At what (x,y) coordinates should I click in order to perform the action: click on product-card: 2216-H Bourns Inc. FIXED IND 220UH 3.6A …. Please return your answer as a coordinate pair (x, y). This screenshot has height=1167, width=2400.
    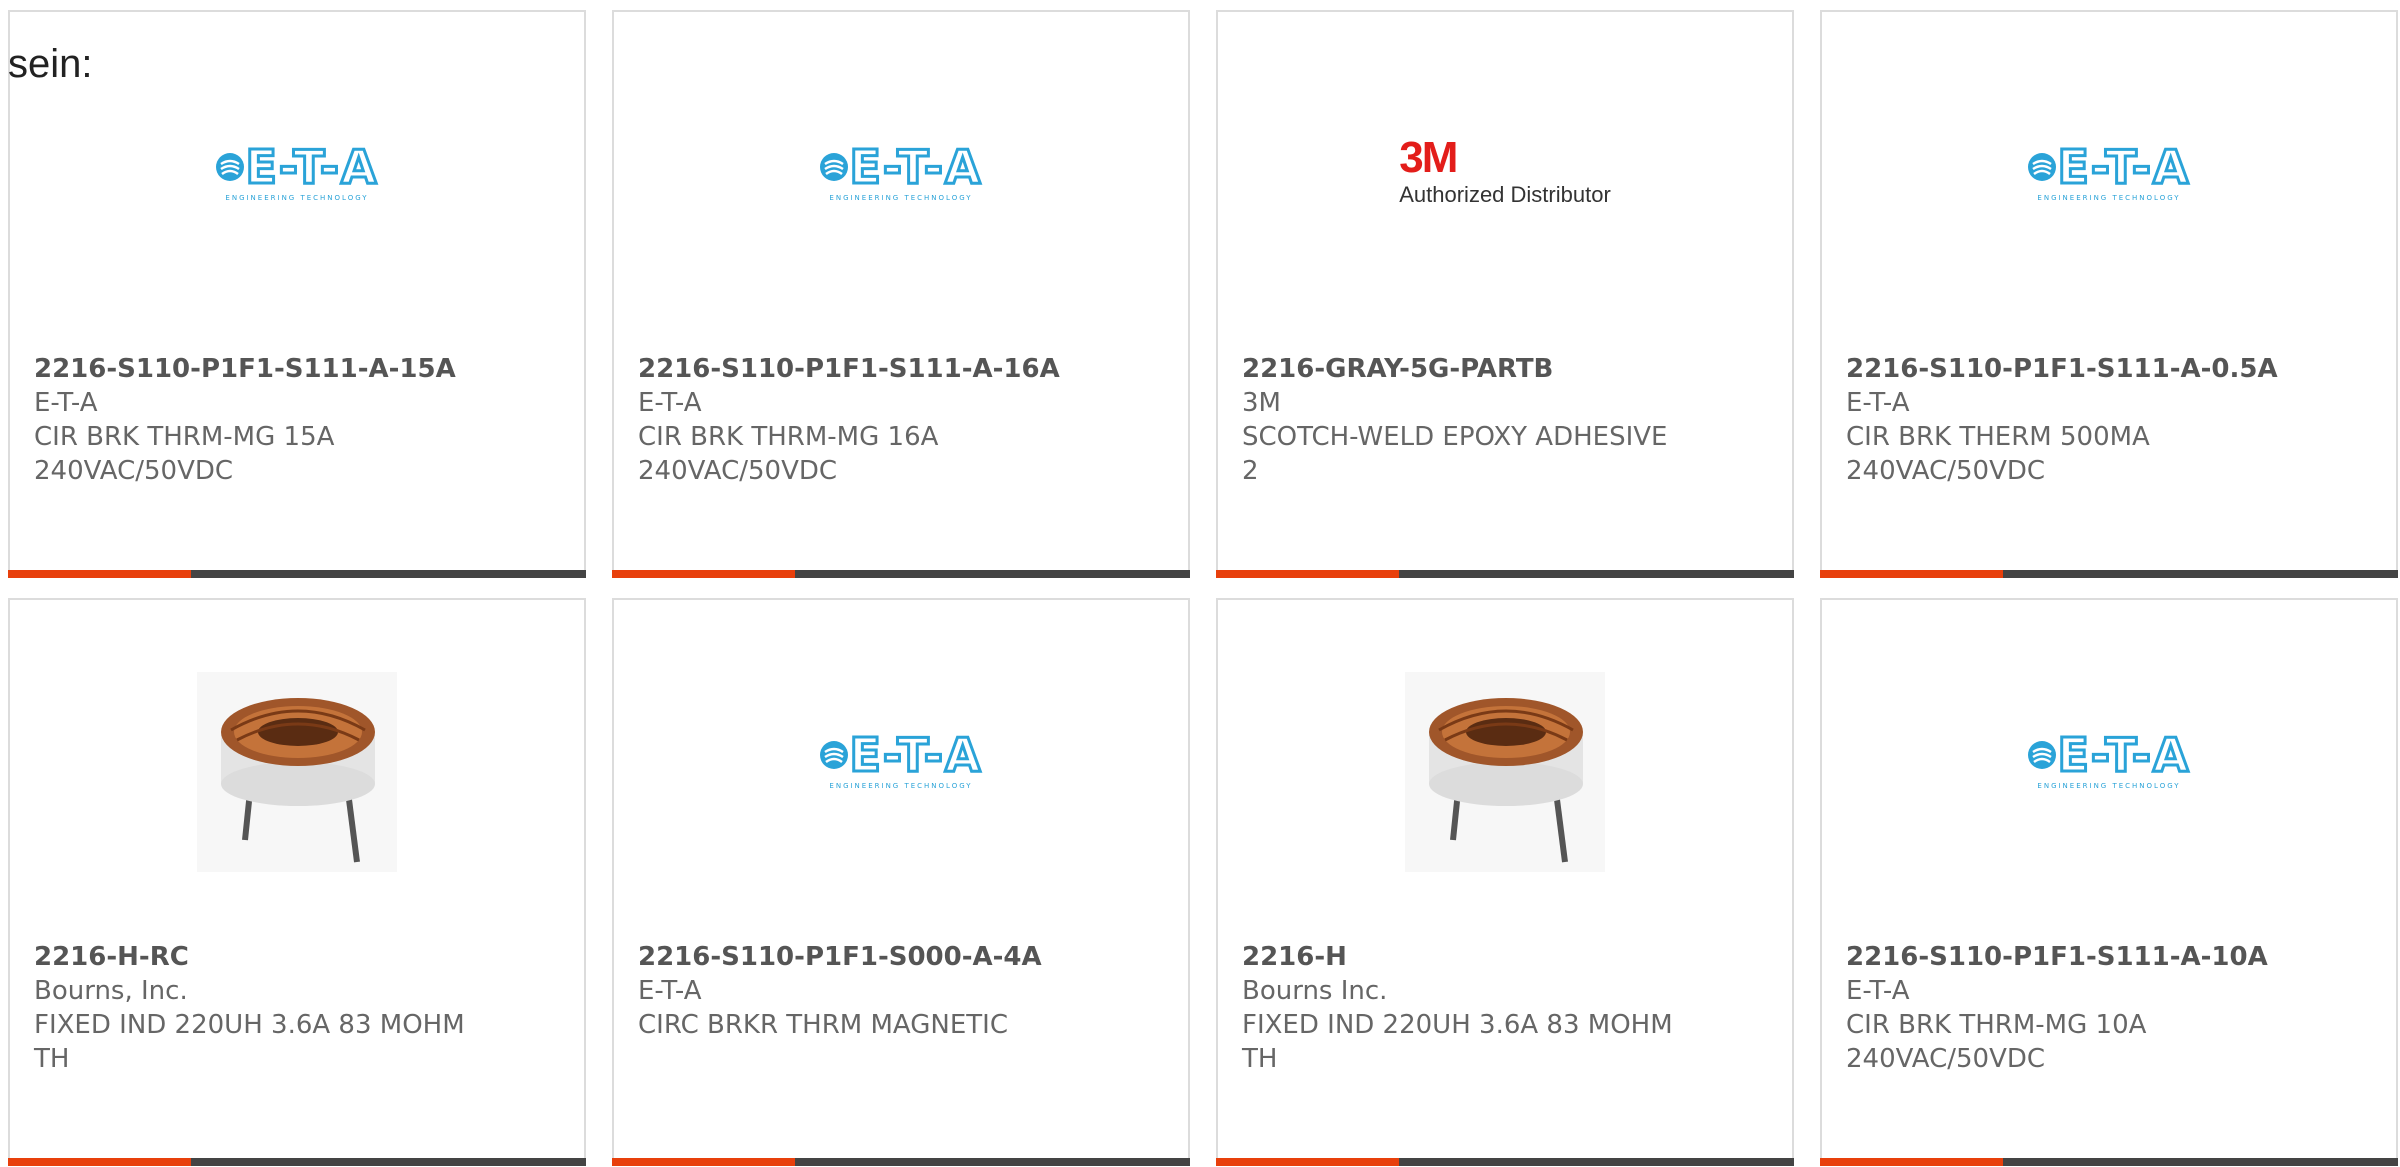
    Looking at the image, I should click on (1505, 882).